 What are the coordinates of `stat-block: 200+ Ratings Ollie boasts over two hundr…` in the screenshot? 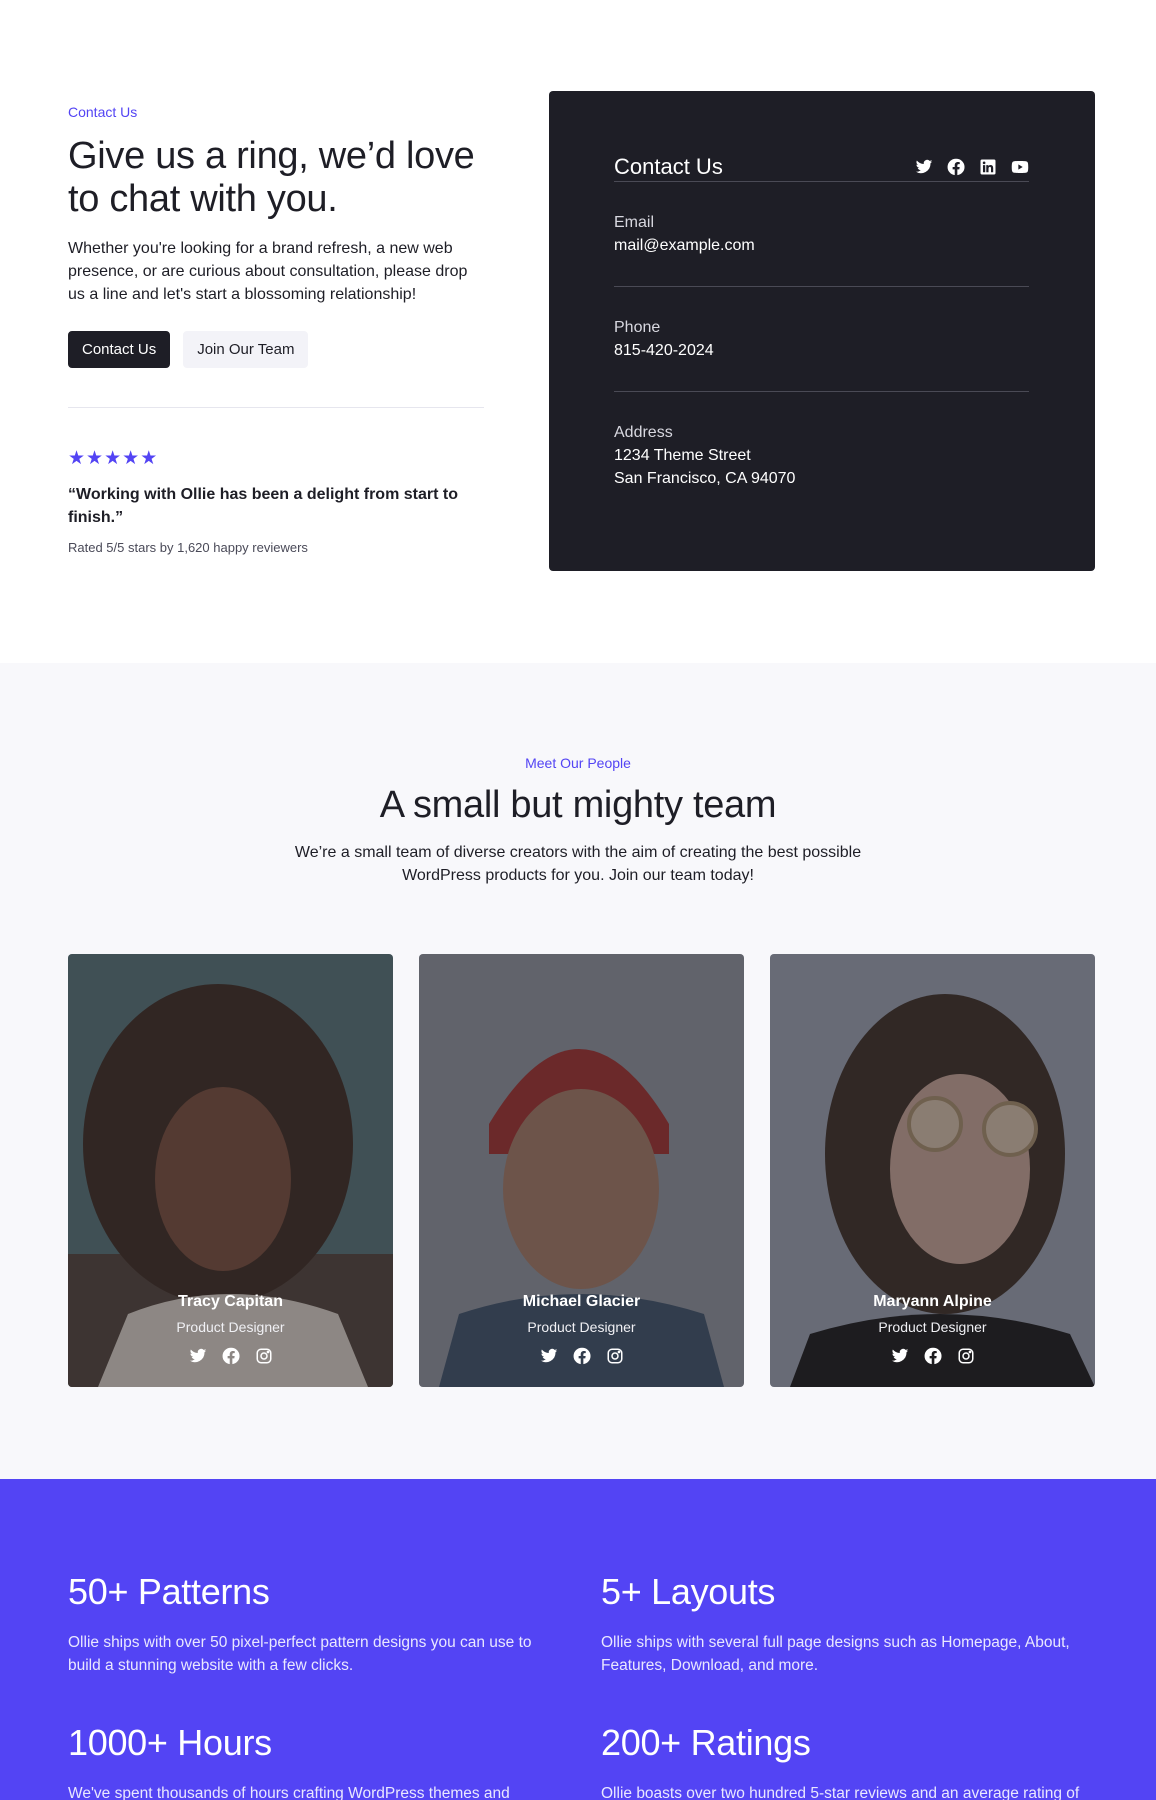 It's located at (843, 1761).